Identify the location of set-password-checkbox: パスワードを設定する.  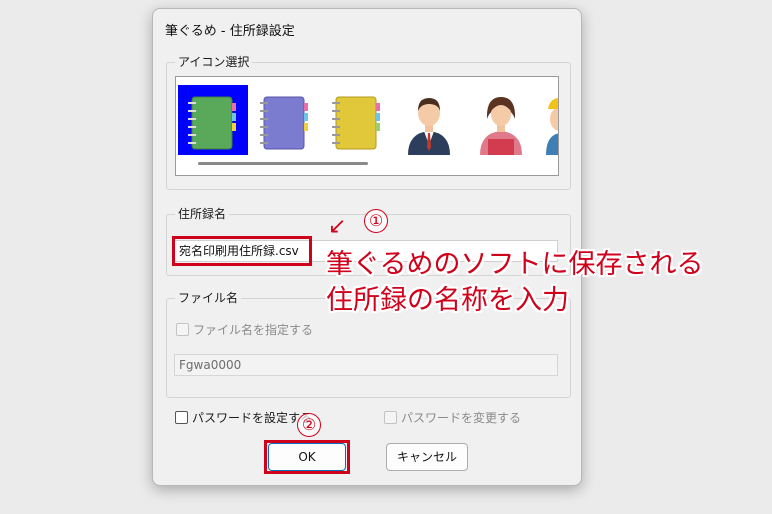
(243, 417).